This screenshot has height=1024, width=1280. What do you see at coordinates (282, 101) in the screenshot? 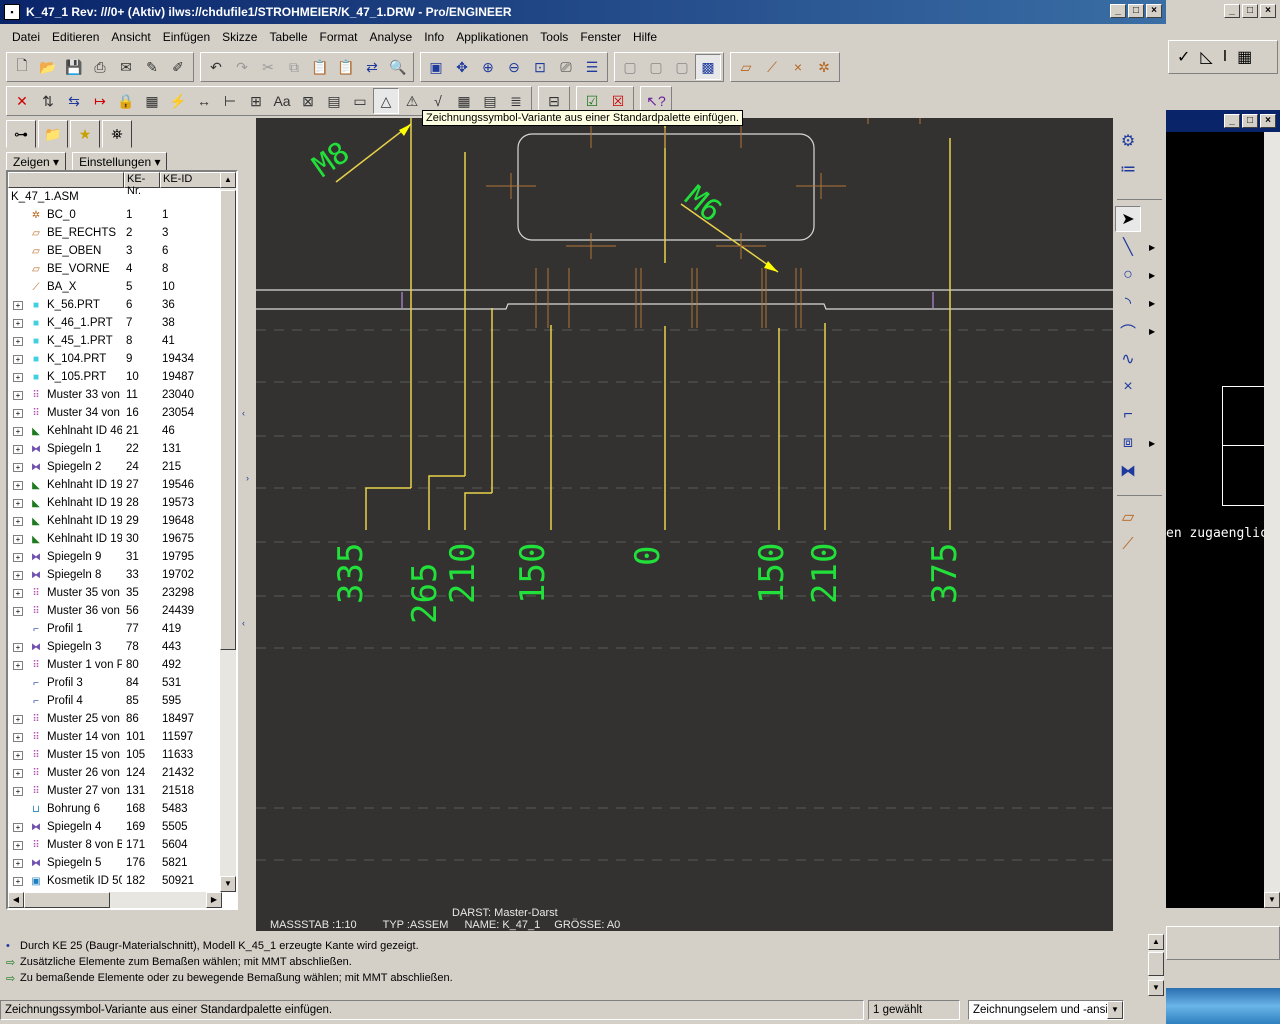
I see `text-style-icon: Aa` at bounding box center [282, 101].